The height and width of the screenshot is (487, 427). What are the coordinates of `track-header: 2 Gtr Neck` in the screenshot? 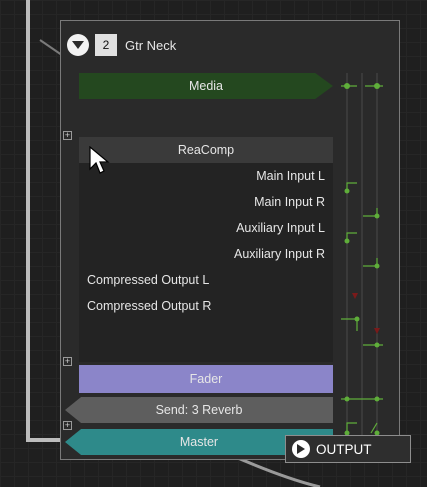 It's located at (121, 45).